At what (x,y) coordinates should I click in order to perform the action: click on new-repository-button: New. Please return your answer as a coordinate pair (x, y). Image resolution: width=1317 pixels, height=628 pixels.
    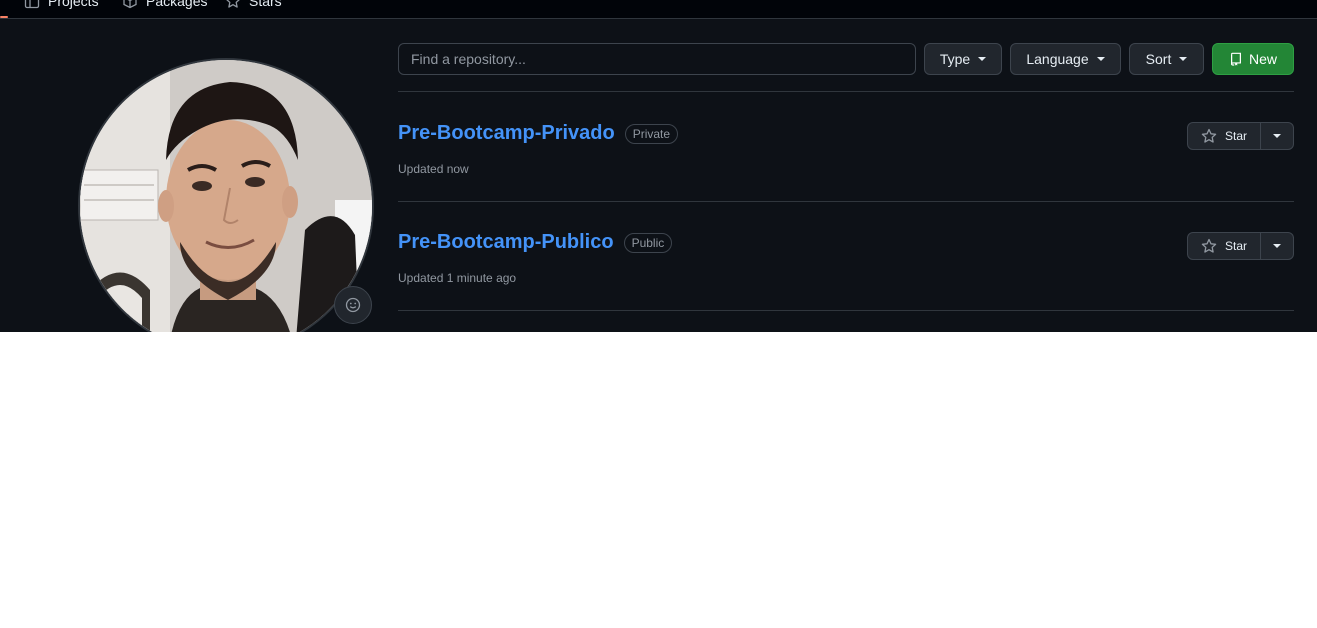
    Looking at the image, I should click on (1253, 59).